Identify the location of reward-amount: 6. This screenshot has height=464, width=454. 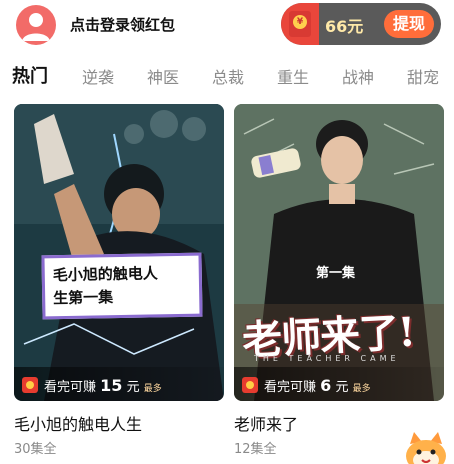
(326, 385).